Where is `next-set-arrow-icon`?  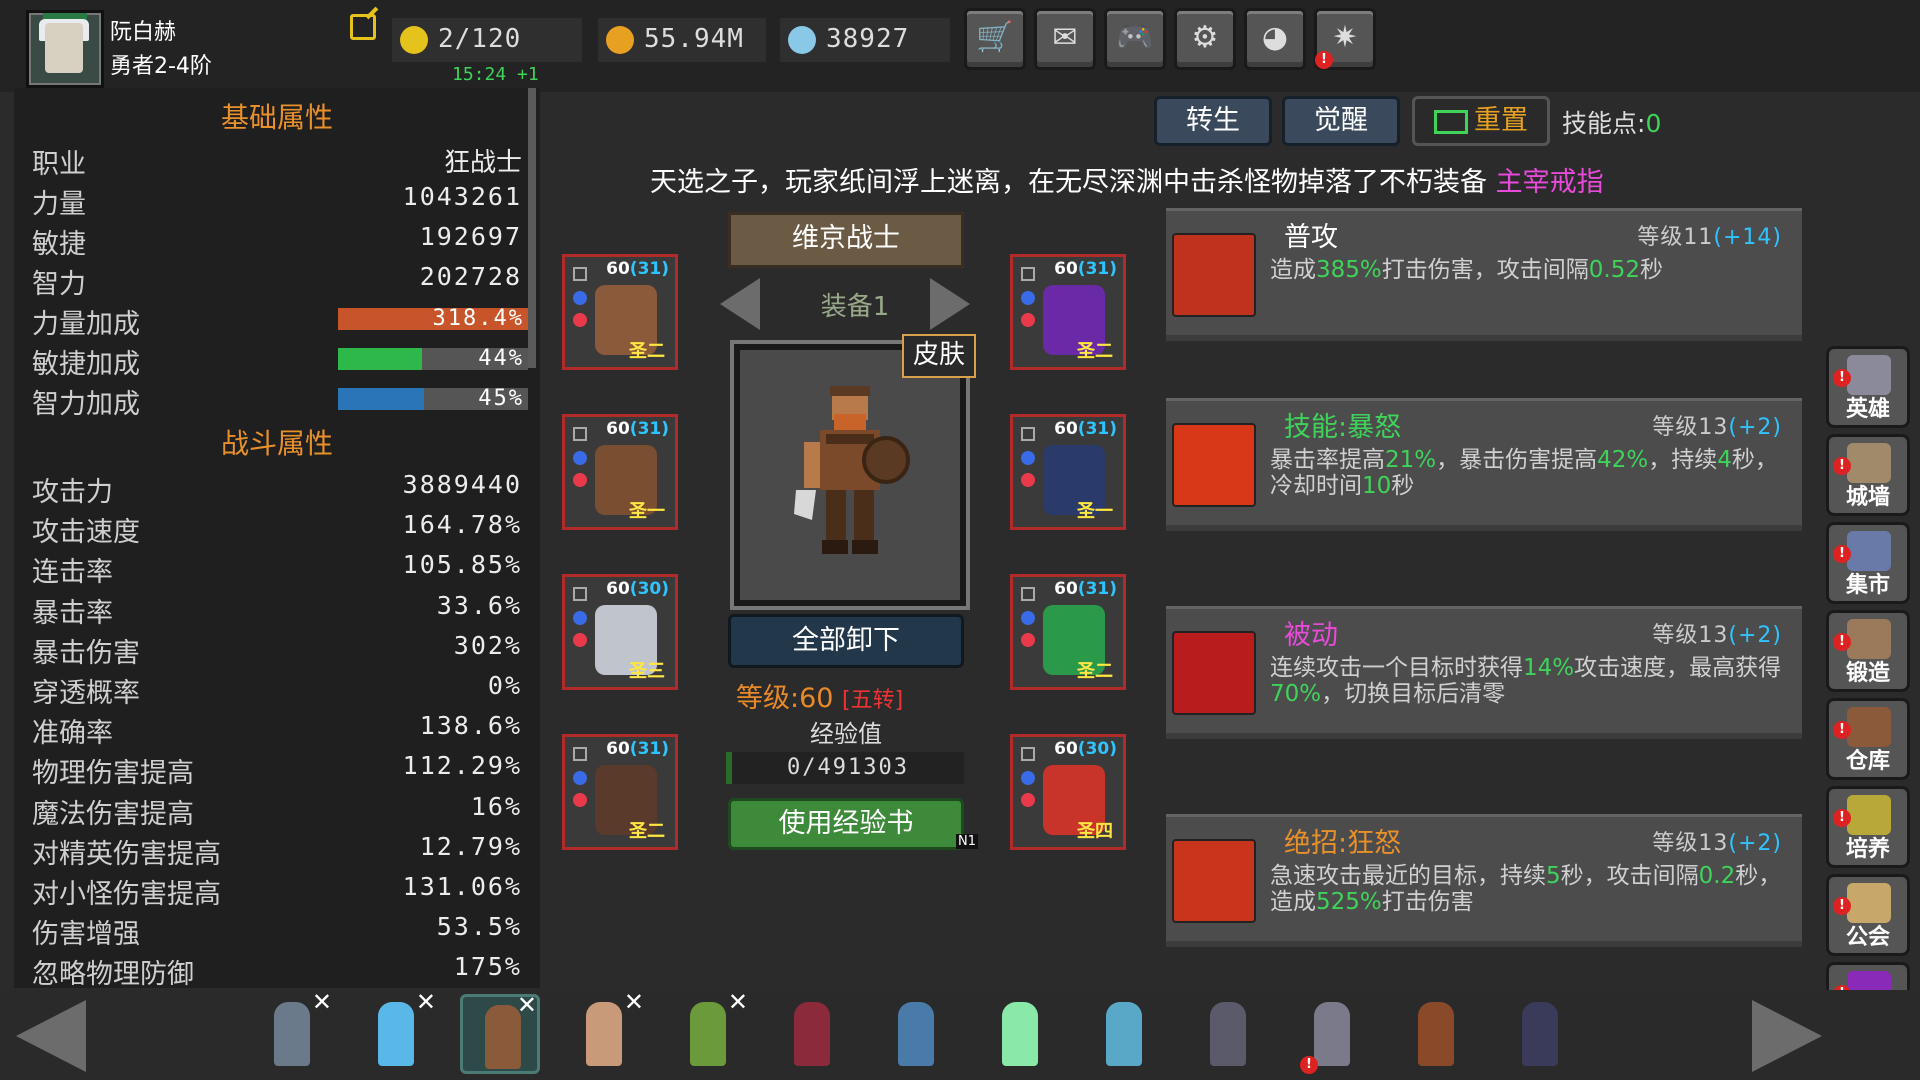
next-set-arrow-icon is located at coordinates (950, 304).